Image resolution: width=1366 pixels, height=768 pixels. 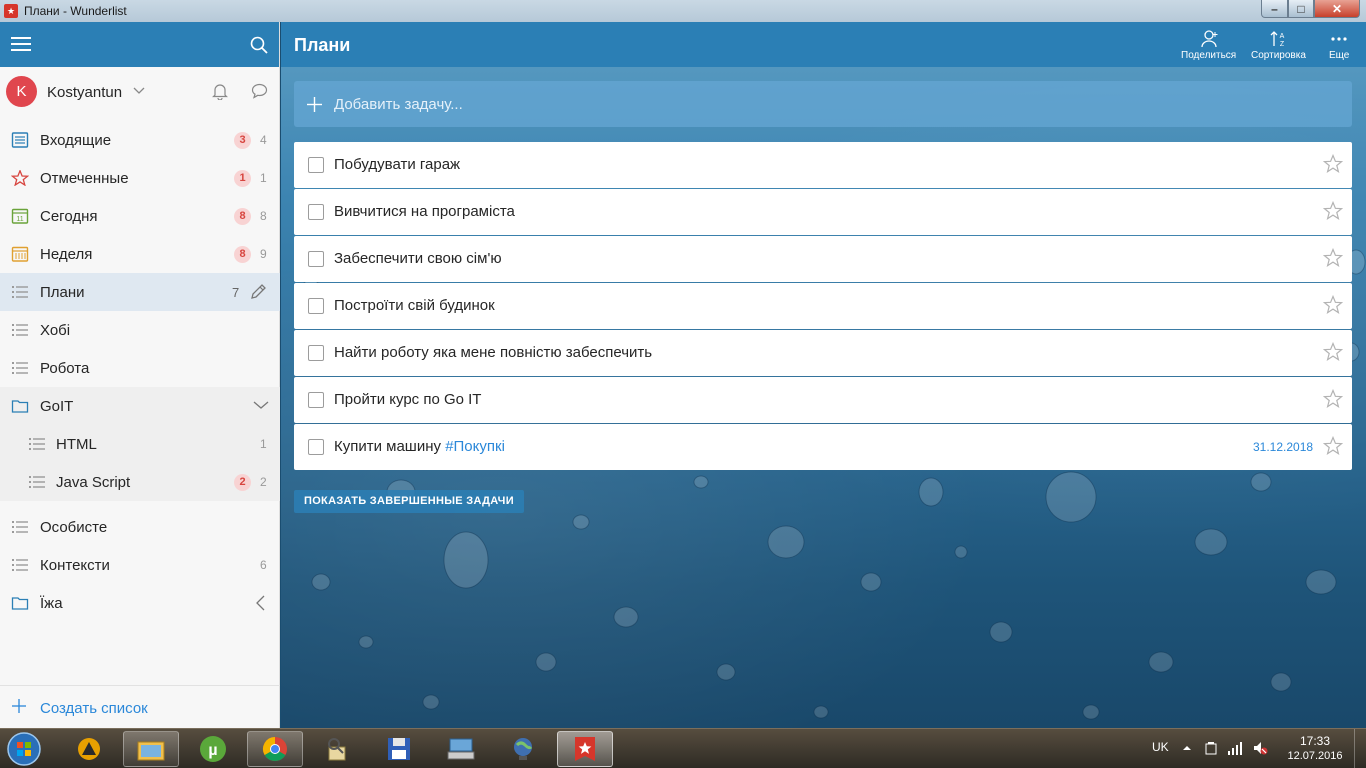 What do you see at coordinates (1282, 36) in the screenshot?
I see `svg-text: A` at bounding box center [1282, 36].